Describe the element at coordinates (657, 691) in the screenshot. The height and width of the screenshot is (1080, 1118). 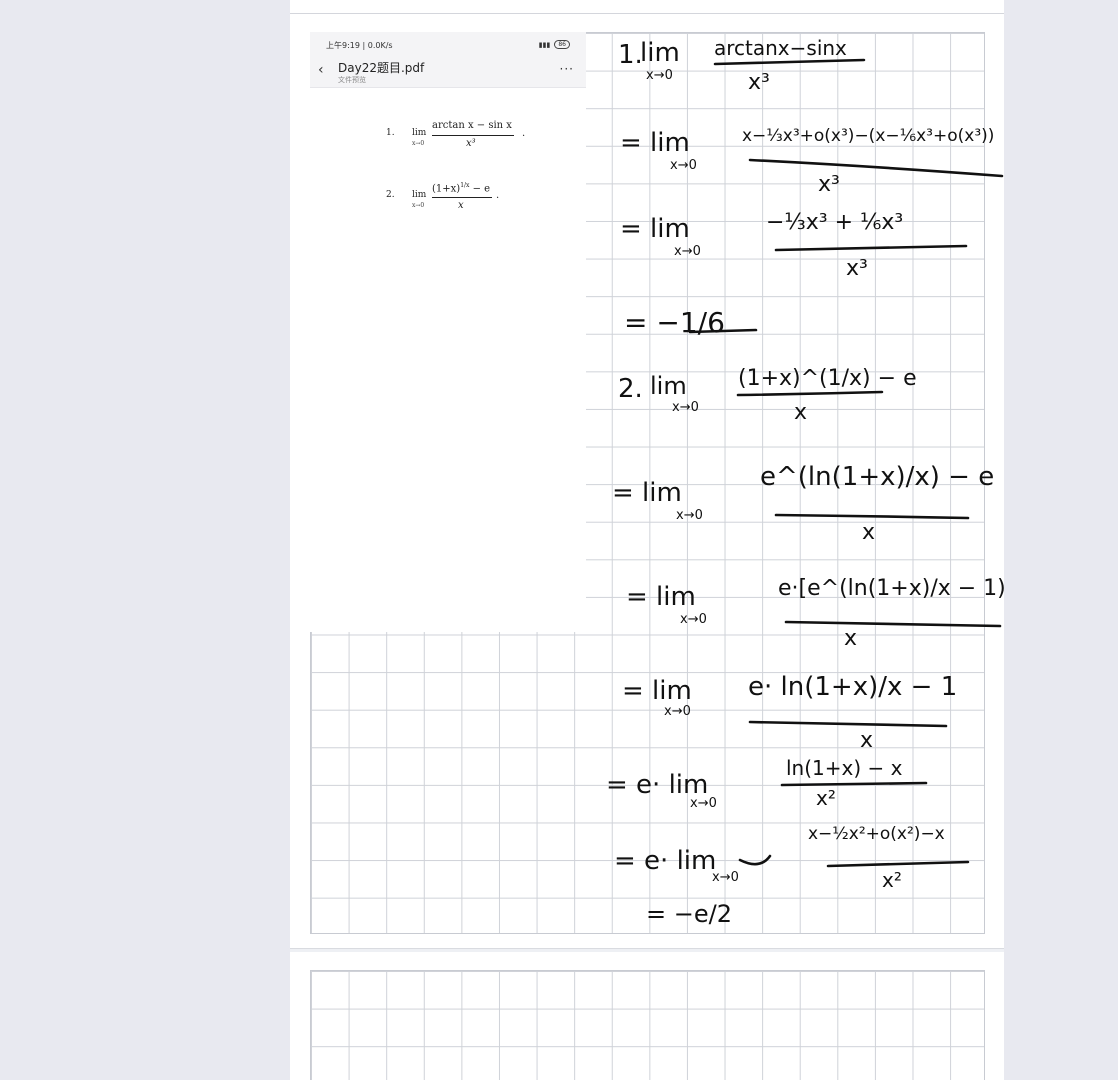
I see `hw-equals-lim-8: = lim` at that location.